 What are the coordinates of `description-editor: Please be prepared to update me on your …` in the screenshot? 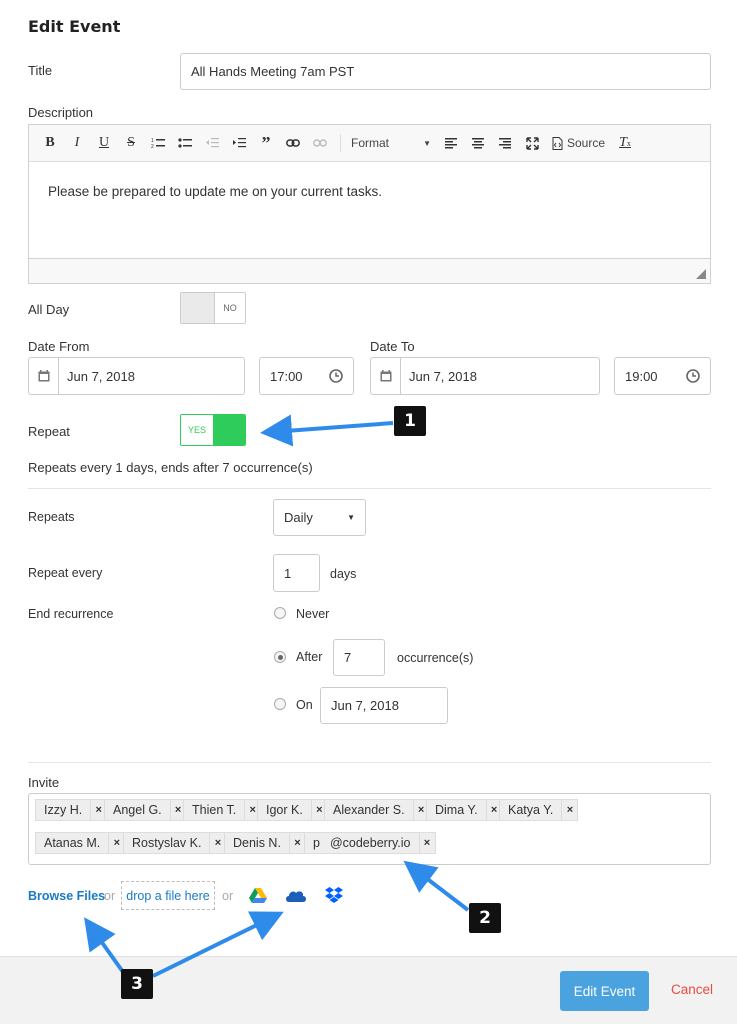 It's located at (369, 209).